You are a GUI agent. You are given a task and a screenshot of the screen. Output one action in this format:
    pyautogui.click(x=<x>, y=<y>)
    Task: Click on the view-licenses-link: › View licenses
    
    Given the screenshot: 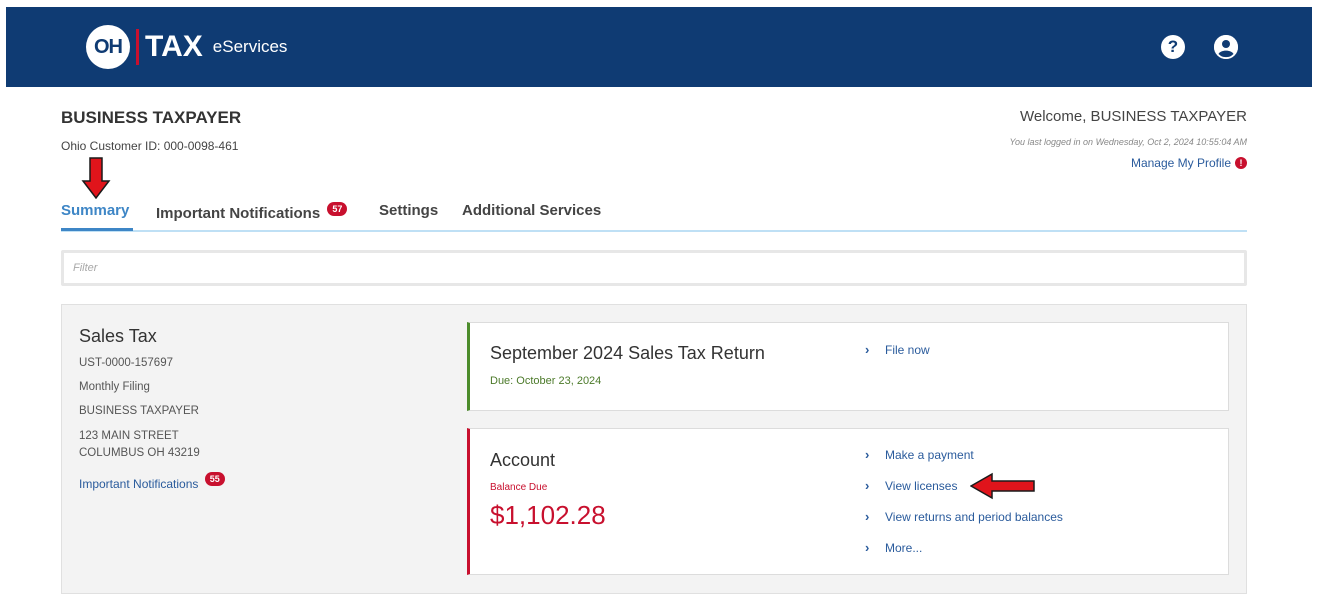 What is the action you would take?
    pyautogui.click(x=911, y=485)
    